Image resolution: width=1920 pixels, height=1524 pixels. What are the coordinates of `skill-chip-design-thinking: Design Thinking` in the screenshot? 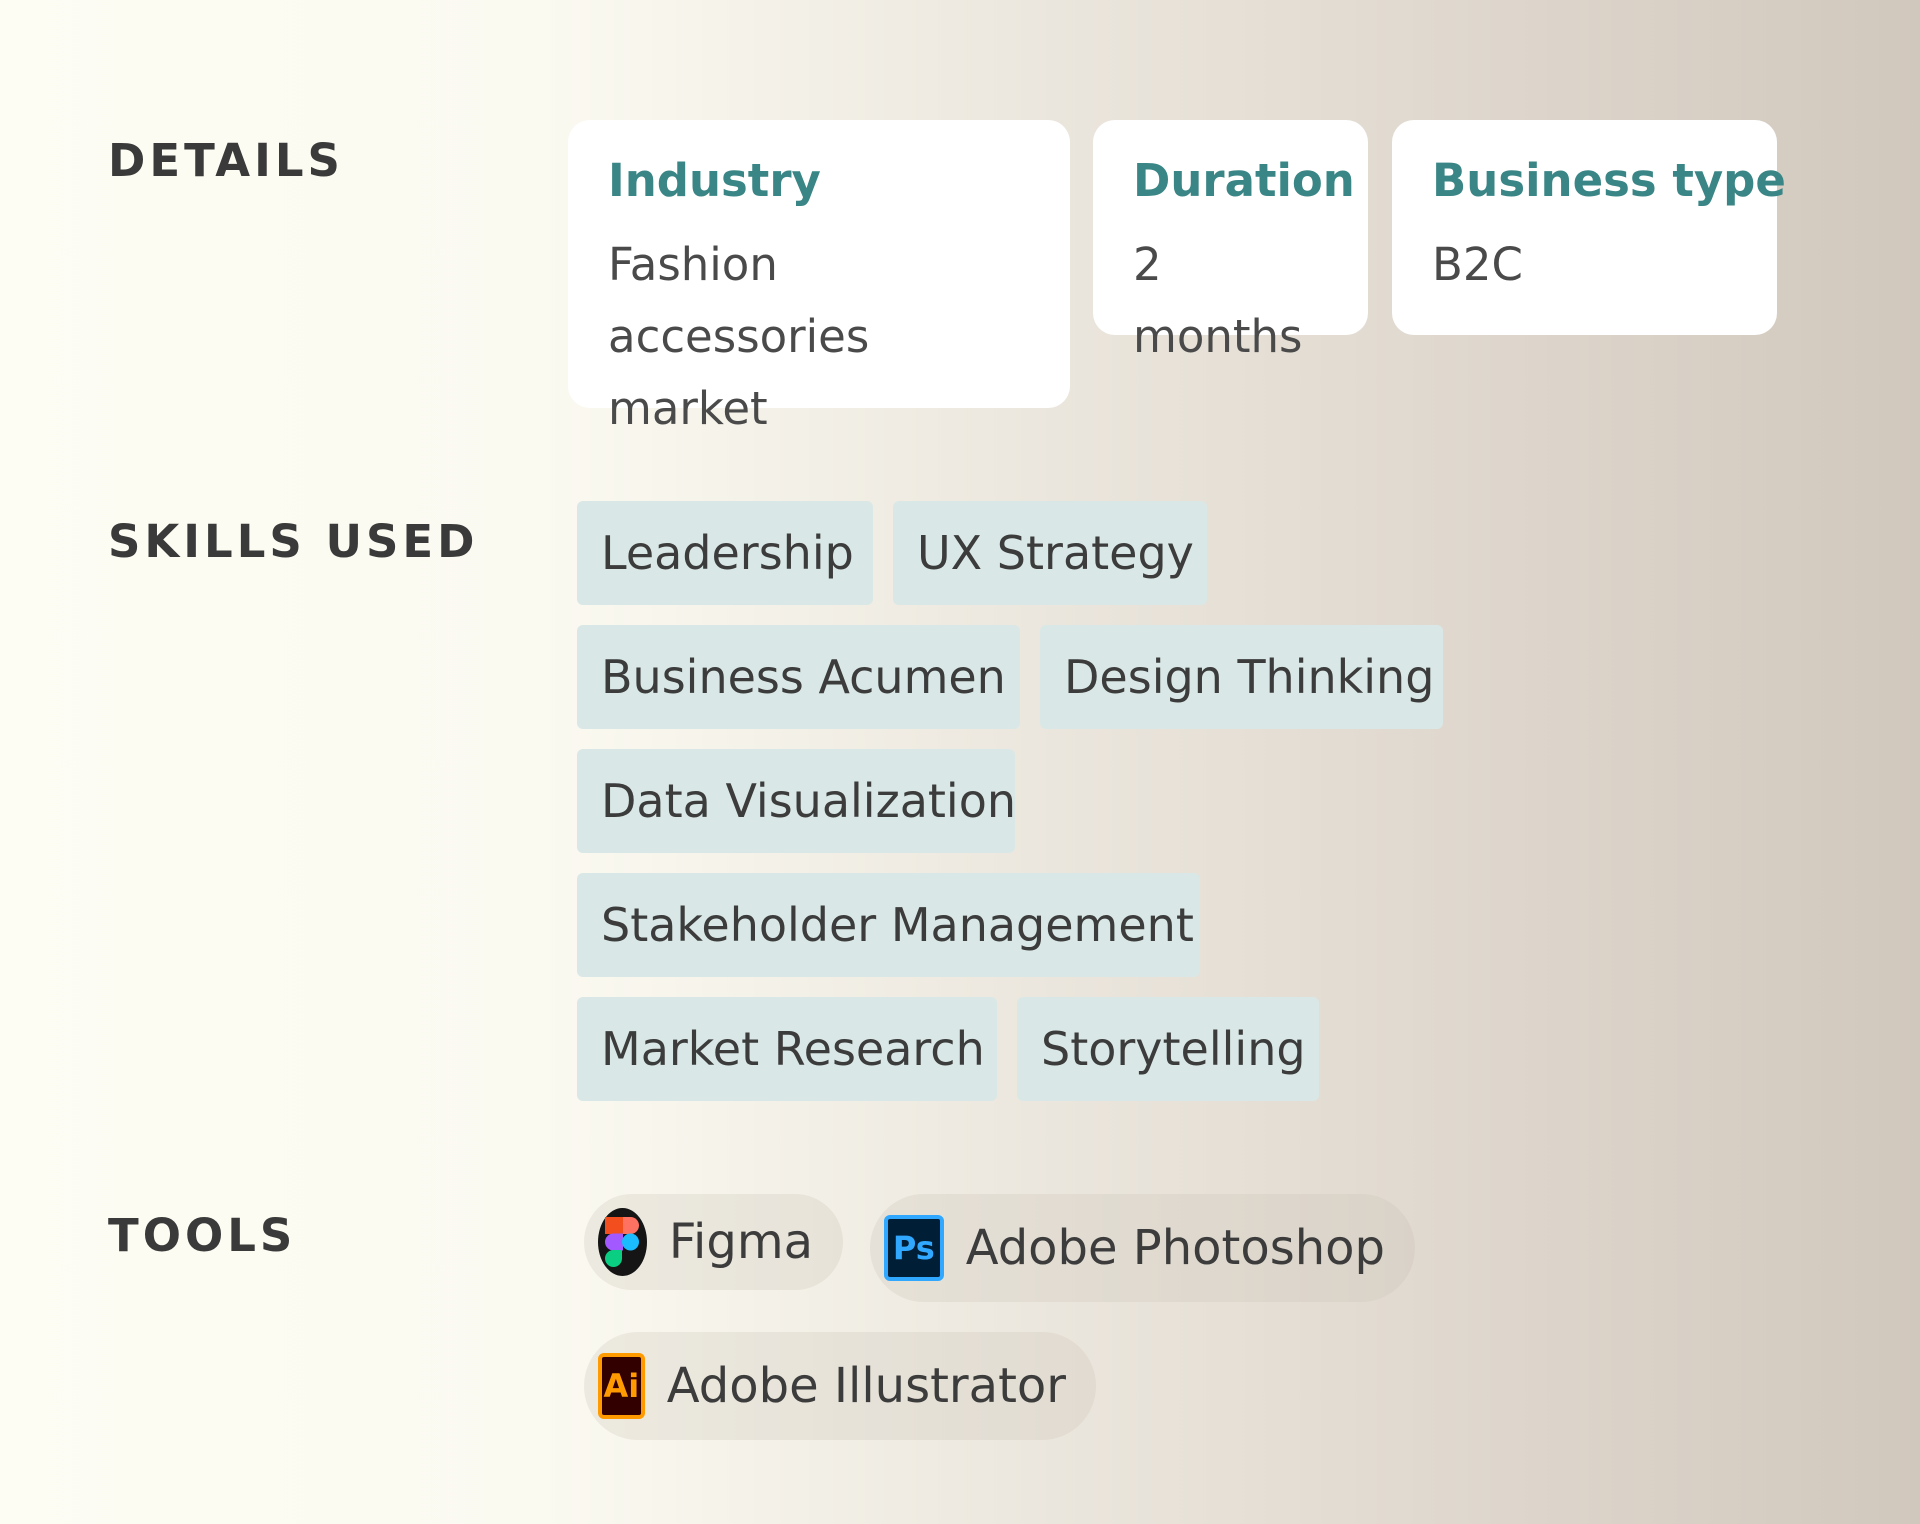 It's located at (1241, 677).